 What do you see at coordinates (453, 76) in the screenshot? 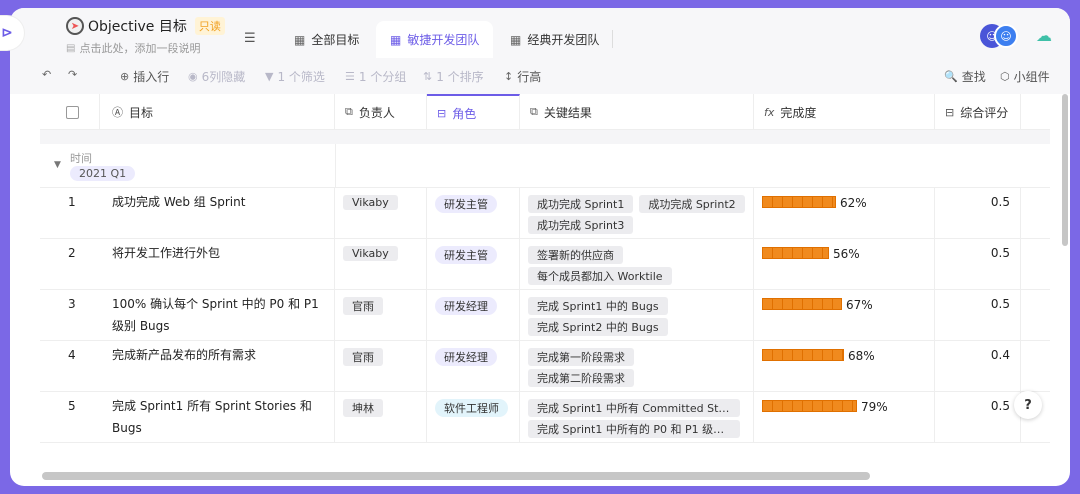
I see `sort-button: ⇅ 1 个排序` at bounding box center [453, 76].